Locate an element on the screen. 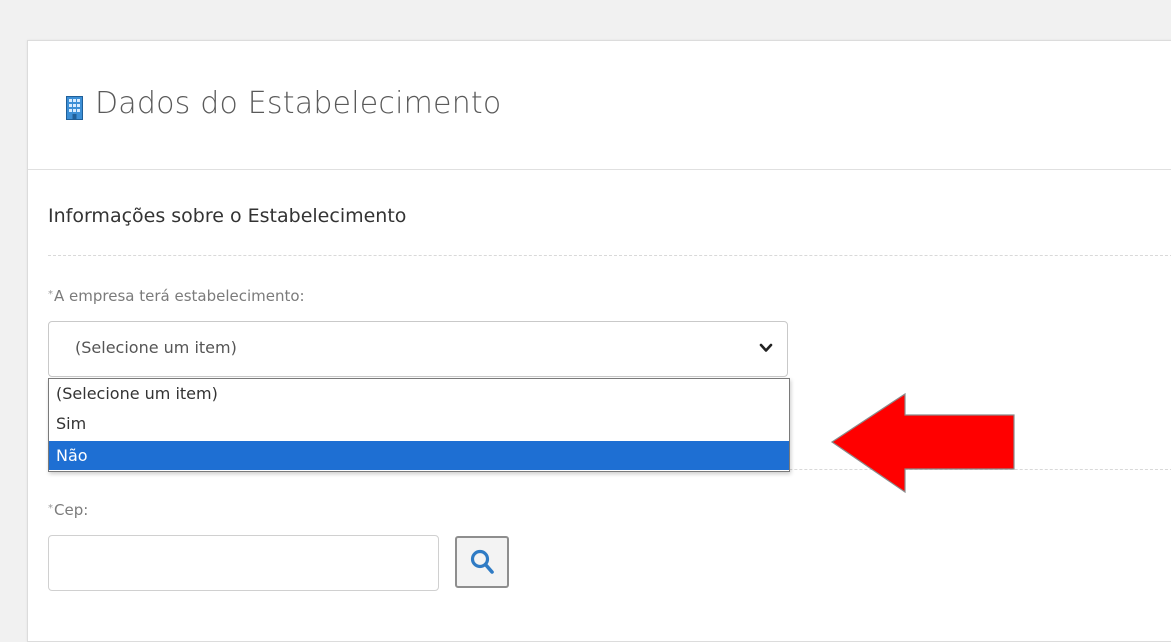 This screenshot has width=1171, height=642. search-icon is located at coordinates (482, 561).